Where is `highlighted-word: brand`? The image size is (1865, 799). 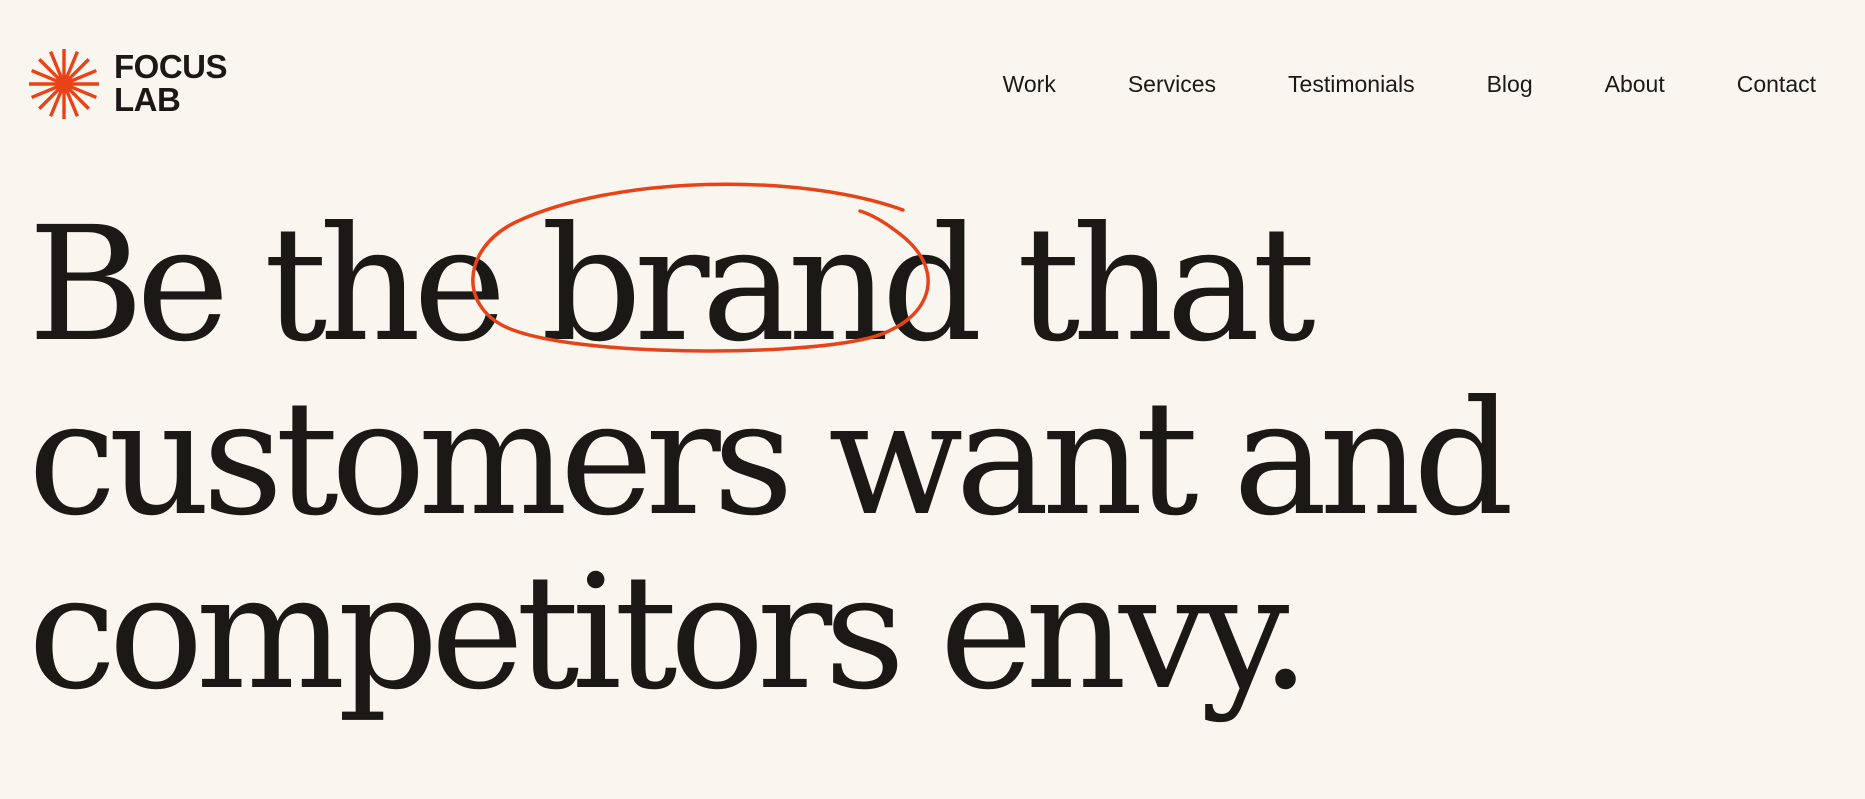 highlighted-word: brand is located at coordinates (761, 285).